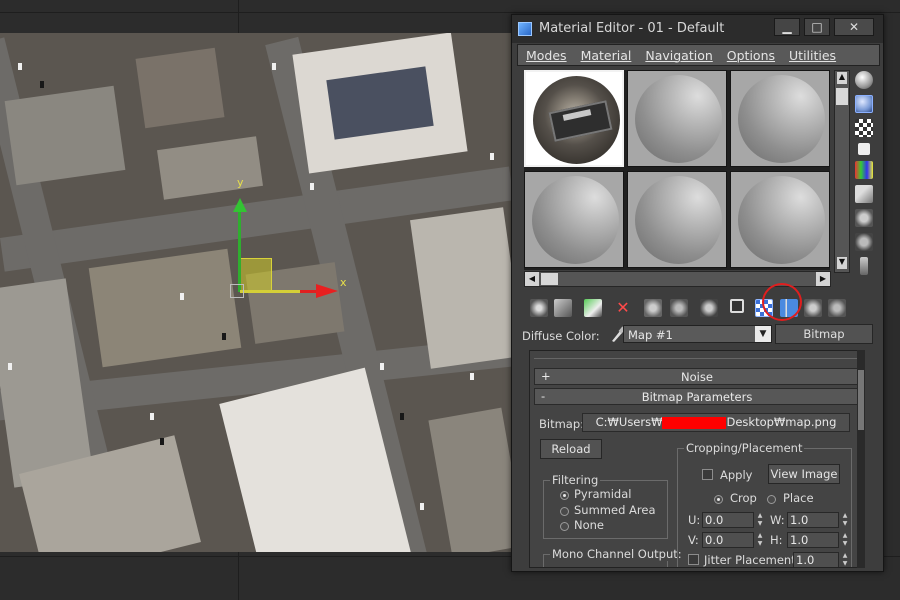 Image resolution: width=900 pixels, height=600 pixels. Describe the element at coordinates (240, 205) in the screenshot. I see `gizmo-y-arrow` at that location.